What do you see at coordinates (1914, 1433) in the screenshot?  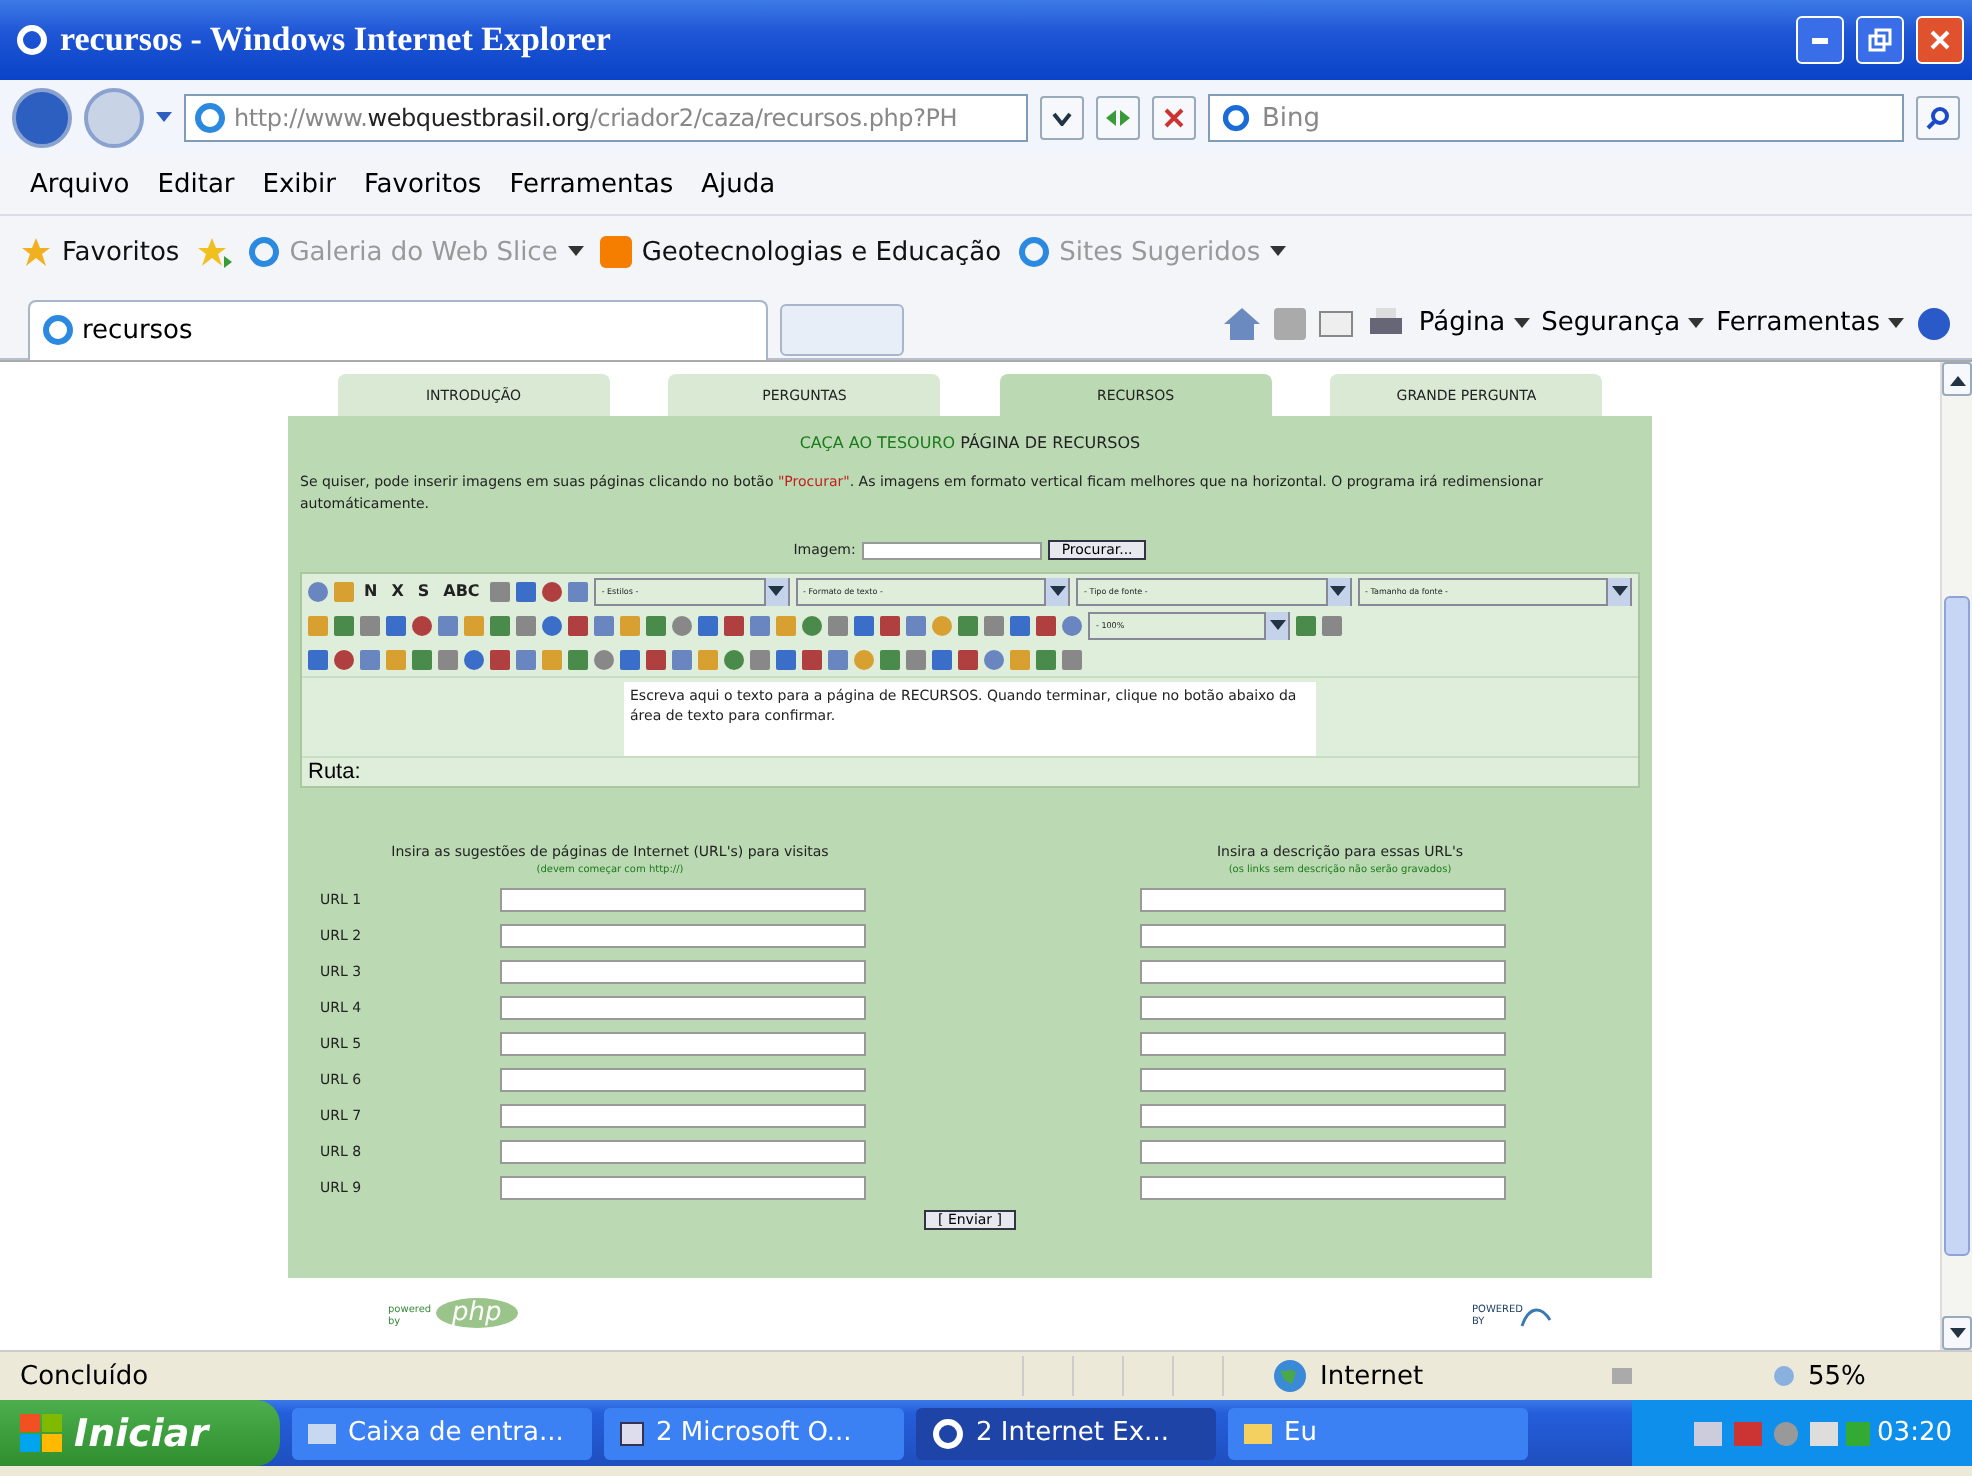 I see `clock: 03:20` at bounding box center [1914, 1433].